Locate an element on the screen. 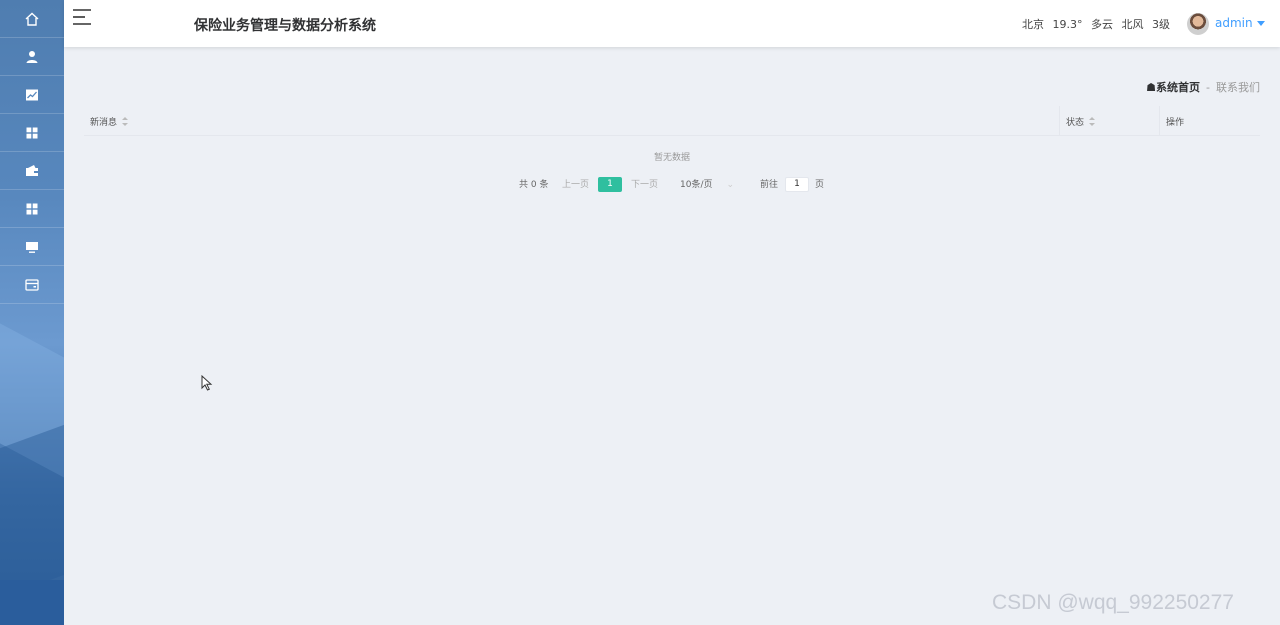 This screenshot has height=625, width=1280. watermark: CSDN @wqq_992250277 is located at coordinates (1113, 602).